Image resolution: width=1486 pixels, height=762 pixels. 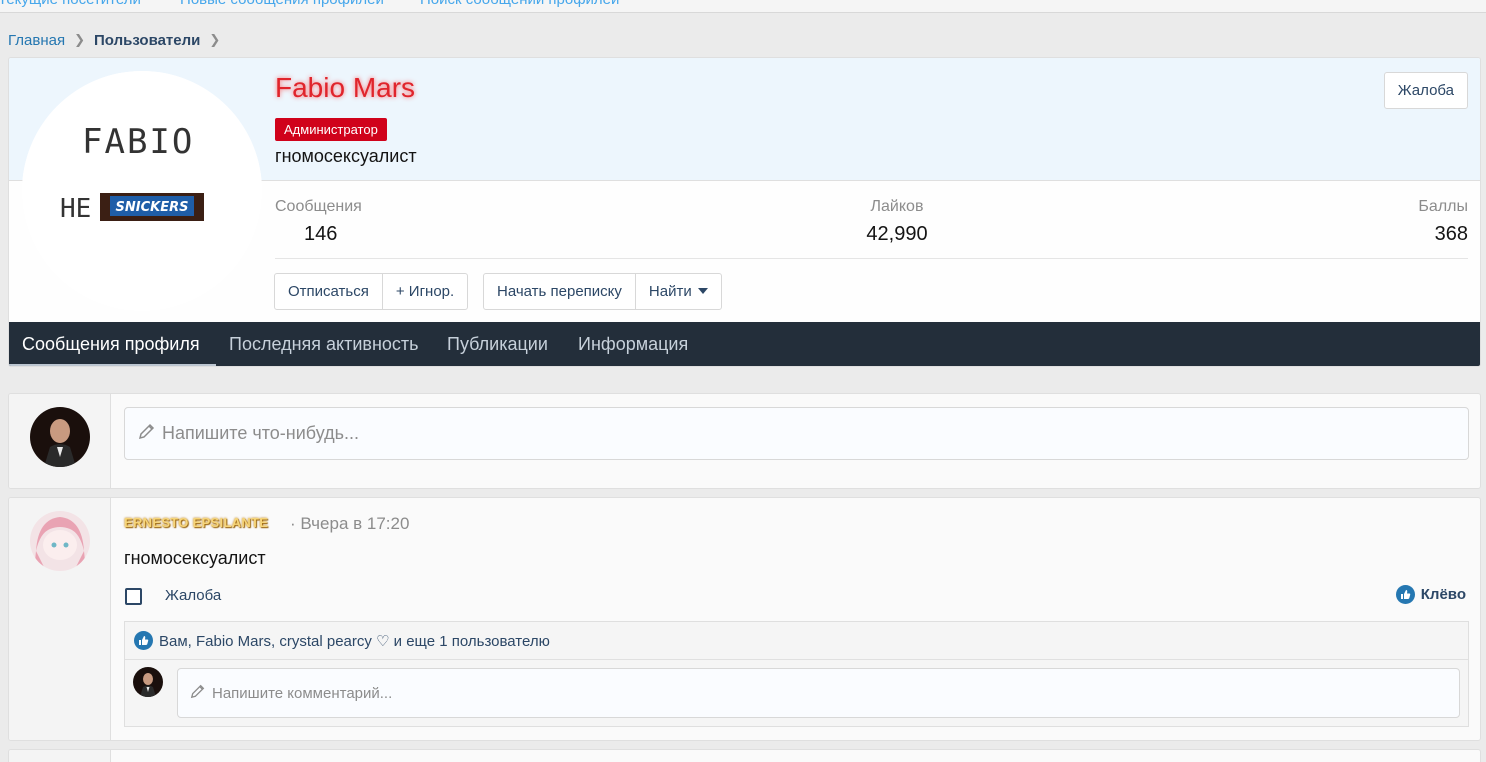 What do you see at coordinates (519, 4) in the screenshot?
I see `top-nav-link-search-profile-posts: Поиск сообщений профилей` at bounding box center [519, 4].